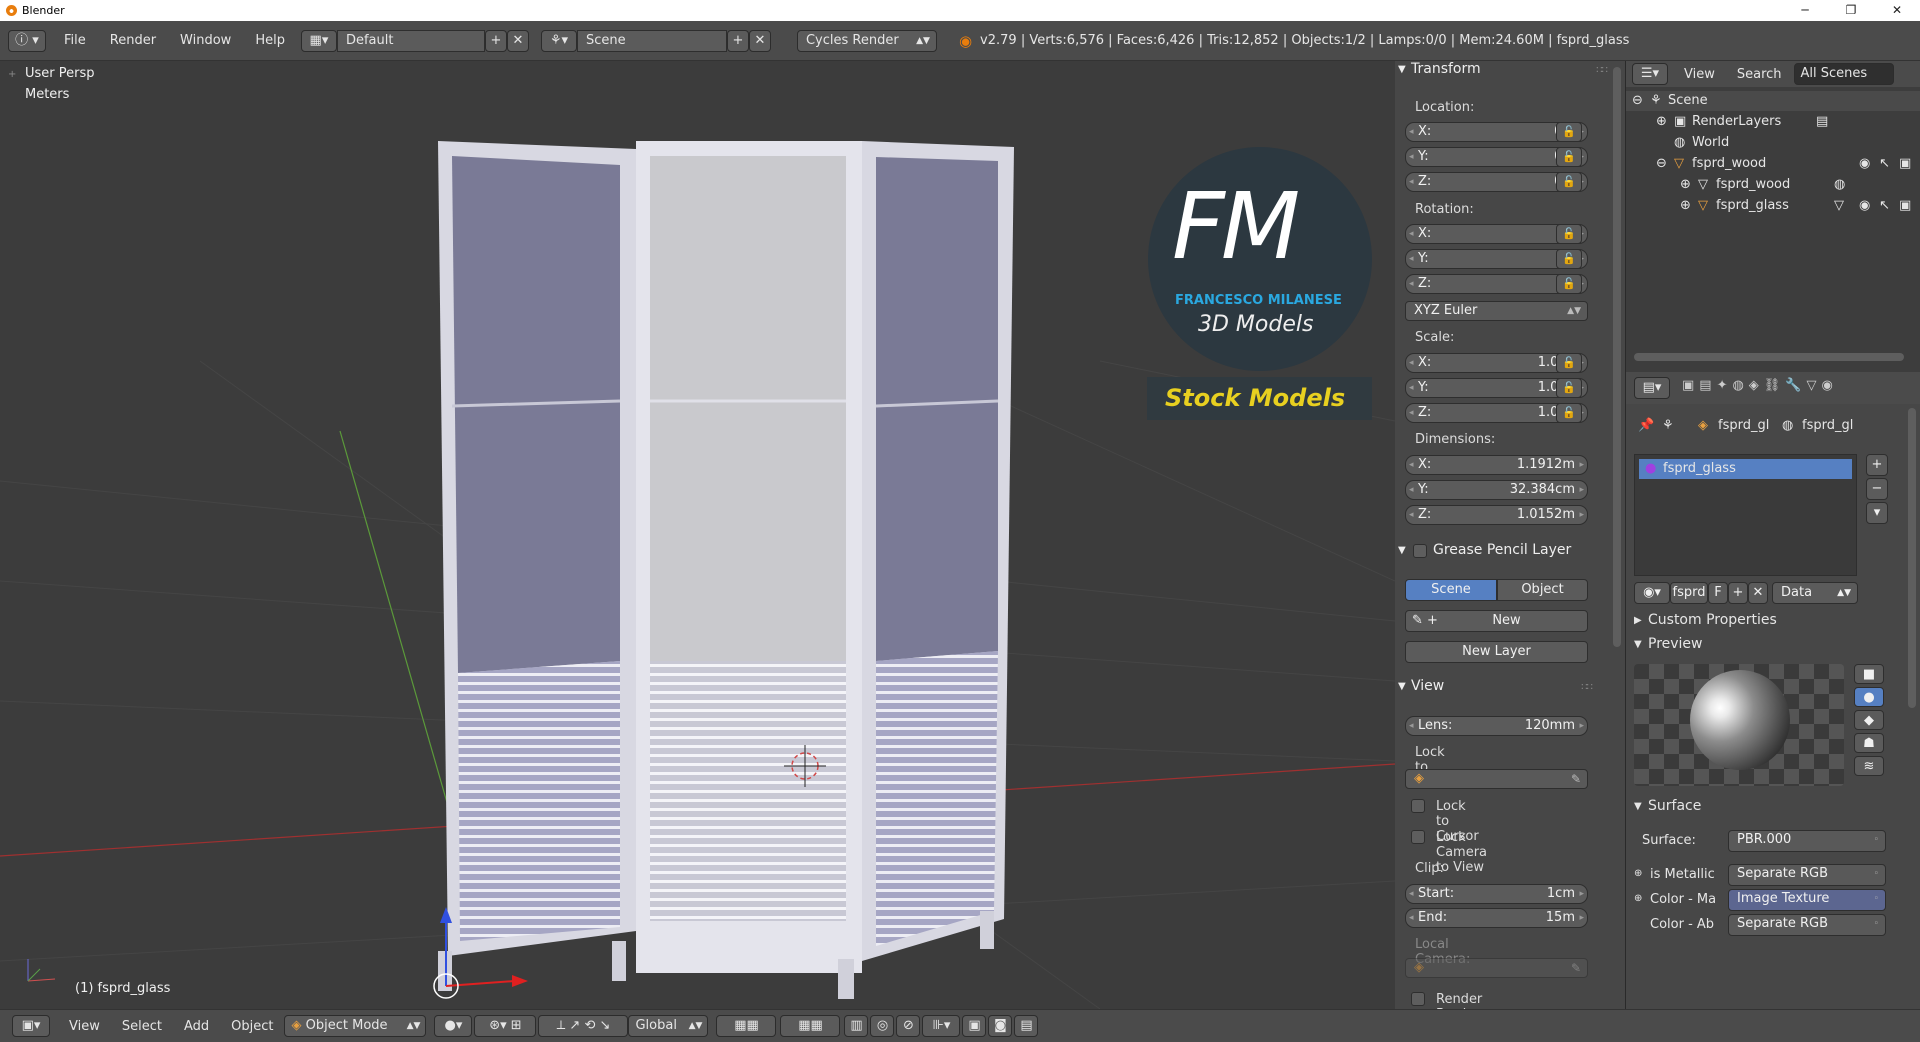 This screenshot has height=1042, width=1920. Describe the element at coordinates (908, 1026) in the screenshot. I see `snap-icon: ⊘` at that location.